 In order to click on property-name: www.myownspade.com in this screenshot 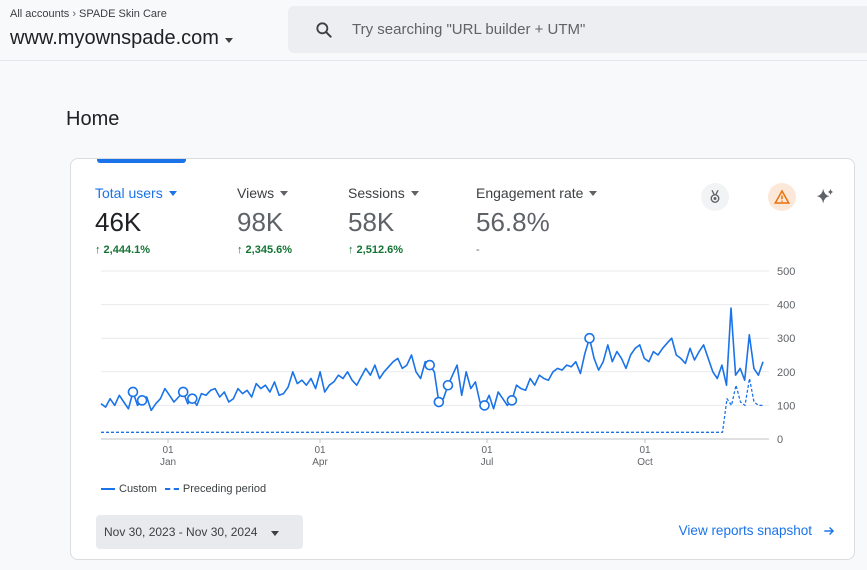, I will do `click(114, 38)`.